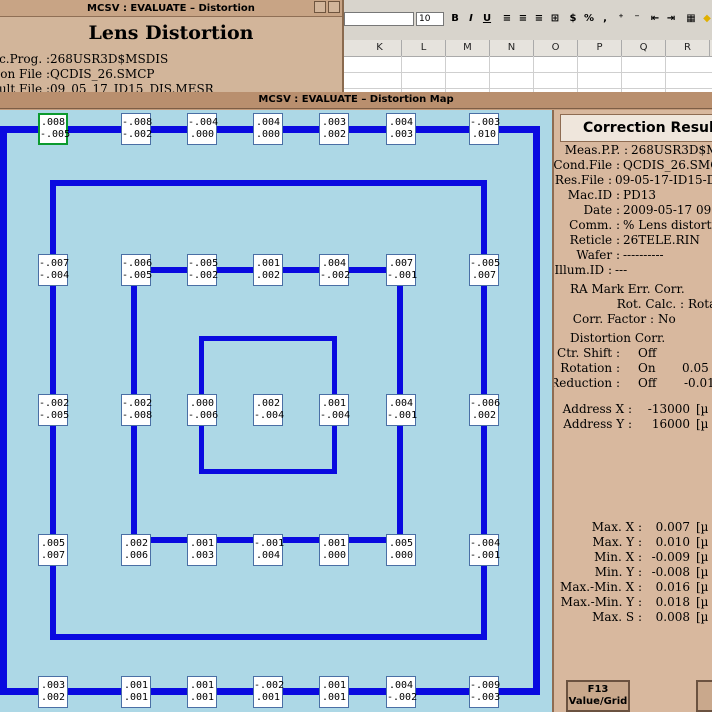 The width and height of the screenshot is (712, 712). I want to click on value-cell: .001.000, so click(334, 550).